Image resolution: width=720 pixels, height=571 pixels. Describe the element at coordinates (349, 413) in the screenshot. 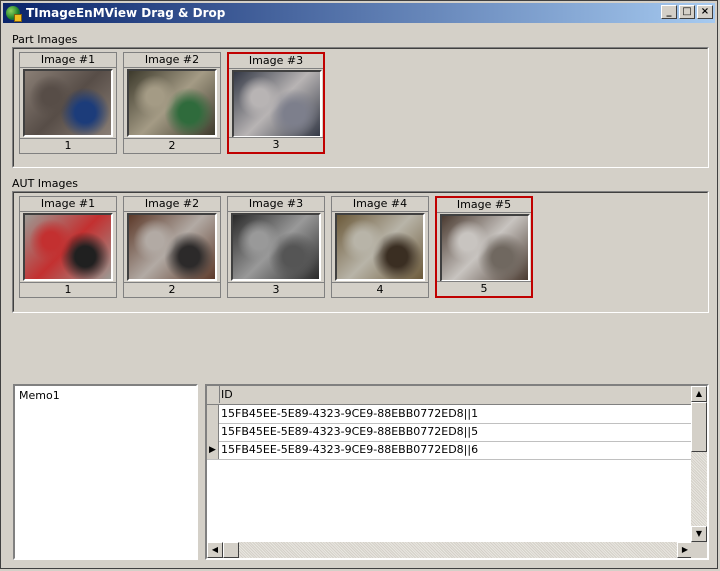

I see `table-cell-id: 15FB45EE-5E89-4323-9CE9-88EBB0772ED8||1` at that location.